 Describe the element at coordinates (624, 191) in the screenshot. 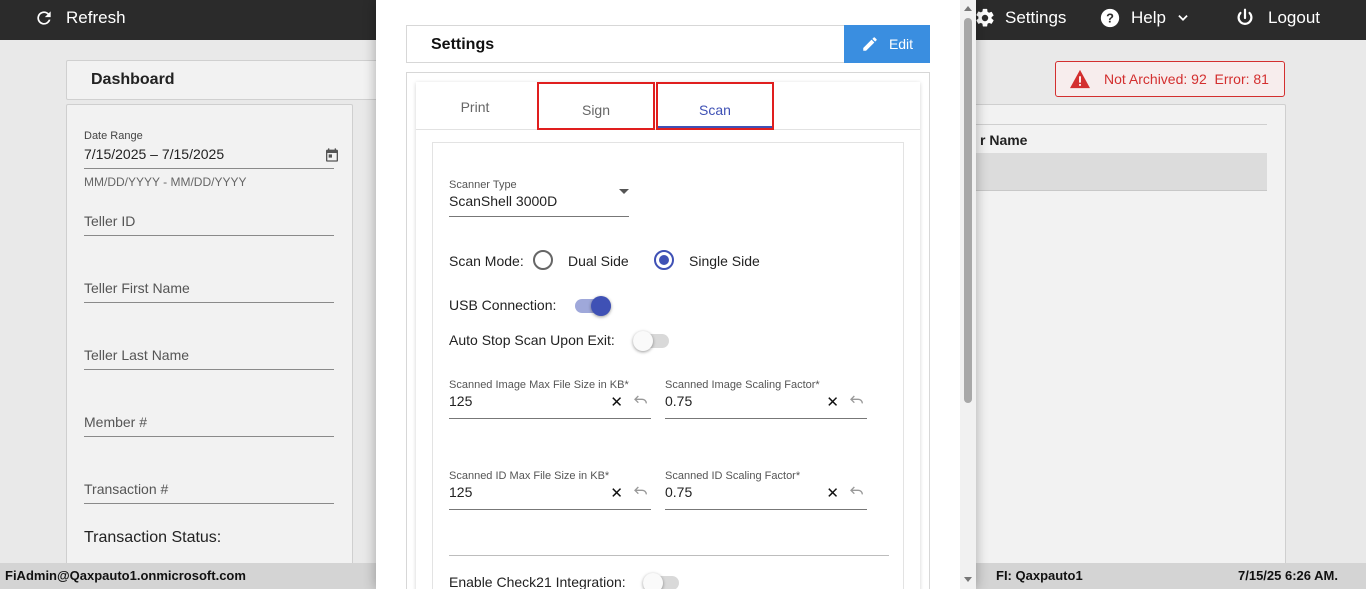

I see `dropdown-arrow-icon` at that location.